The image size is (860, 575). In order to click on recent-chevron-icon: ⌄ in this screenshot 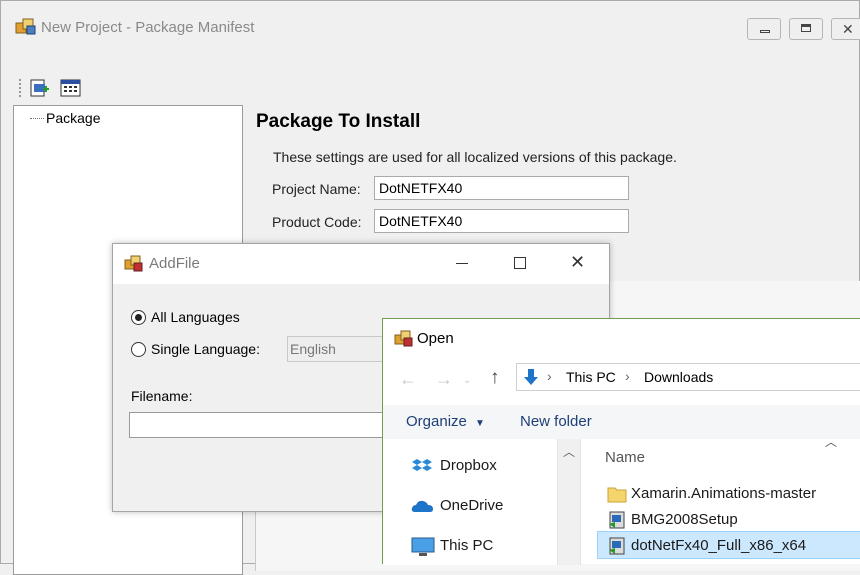, I will do `click(467, 380)`.